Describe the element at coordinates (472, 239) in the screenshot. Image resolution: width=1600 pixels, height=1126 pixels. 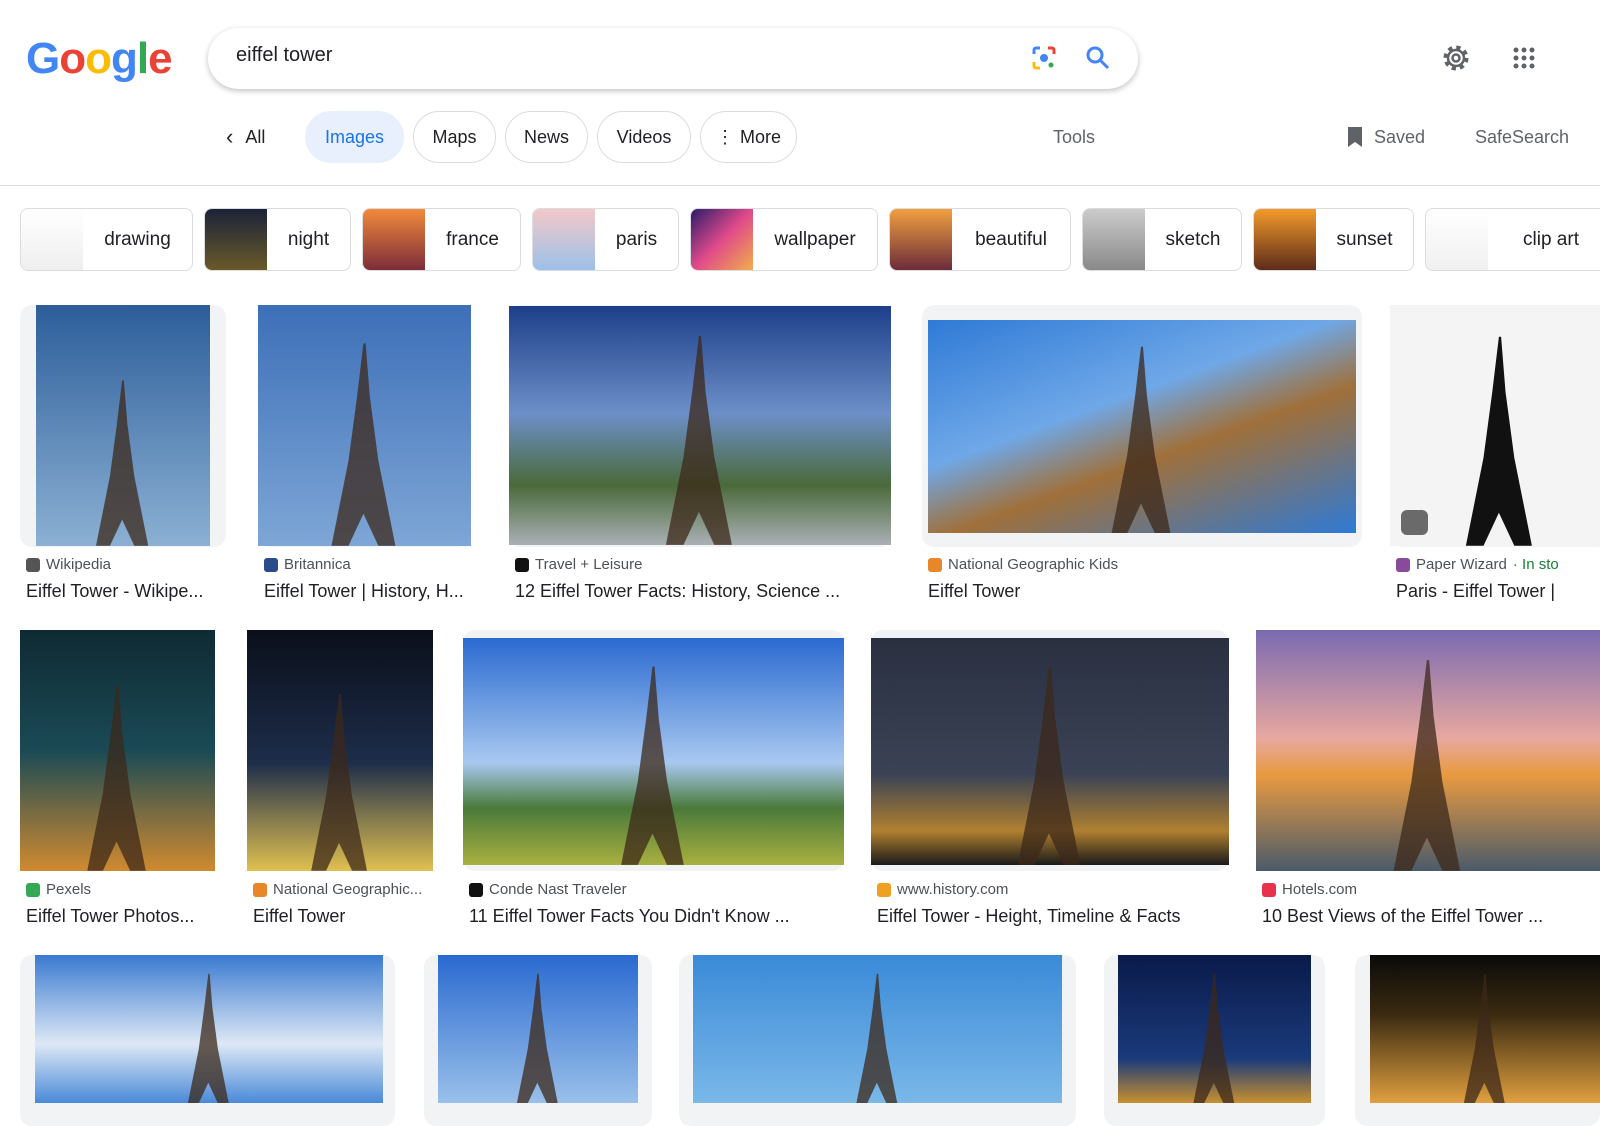
I see `chip-label: france` at that location.